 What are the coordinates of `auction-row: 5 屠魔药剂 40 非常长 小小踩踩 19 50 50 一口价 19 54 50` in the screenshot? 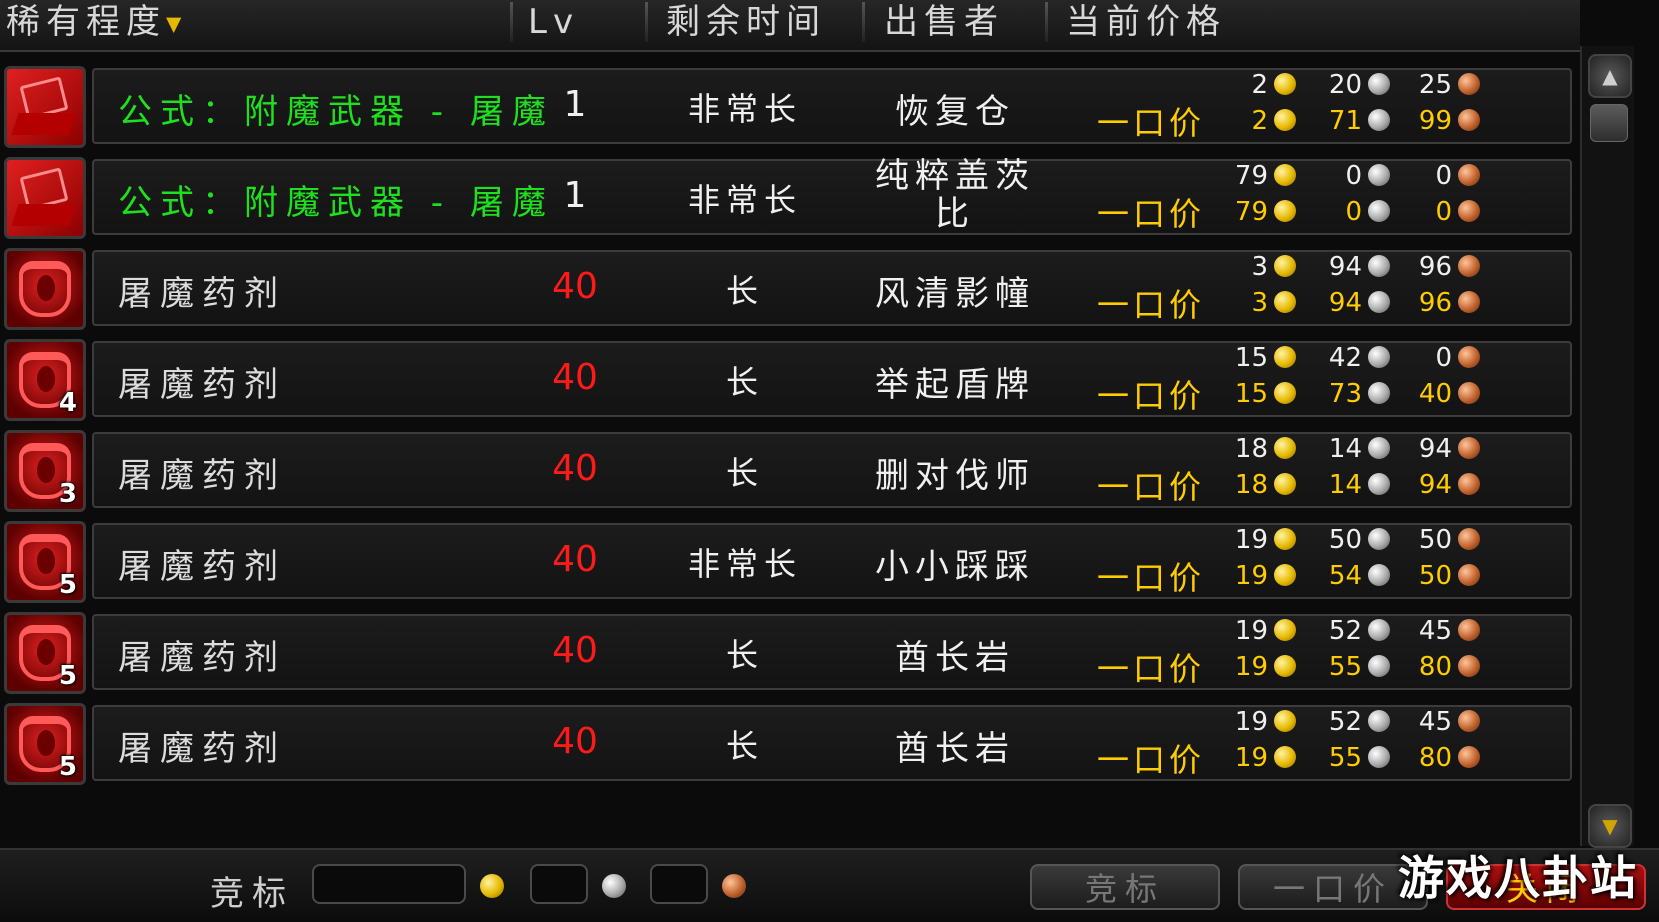 It's located at (786, 562).